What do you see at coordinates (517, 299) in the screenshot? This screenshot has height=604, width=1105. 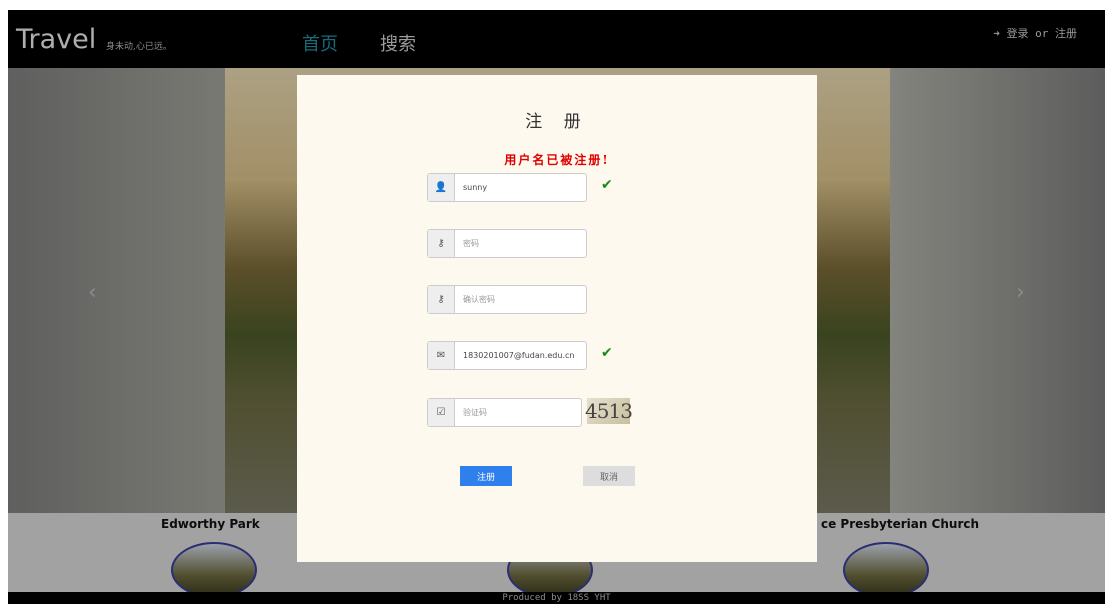 I see `confirm-password-input` at bounding box center [517, 299].